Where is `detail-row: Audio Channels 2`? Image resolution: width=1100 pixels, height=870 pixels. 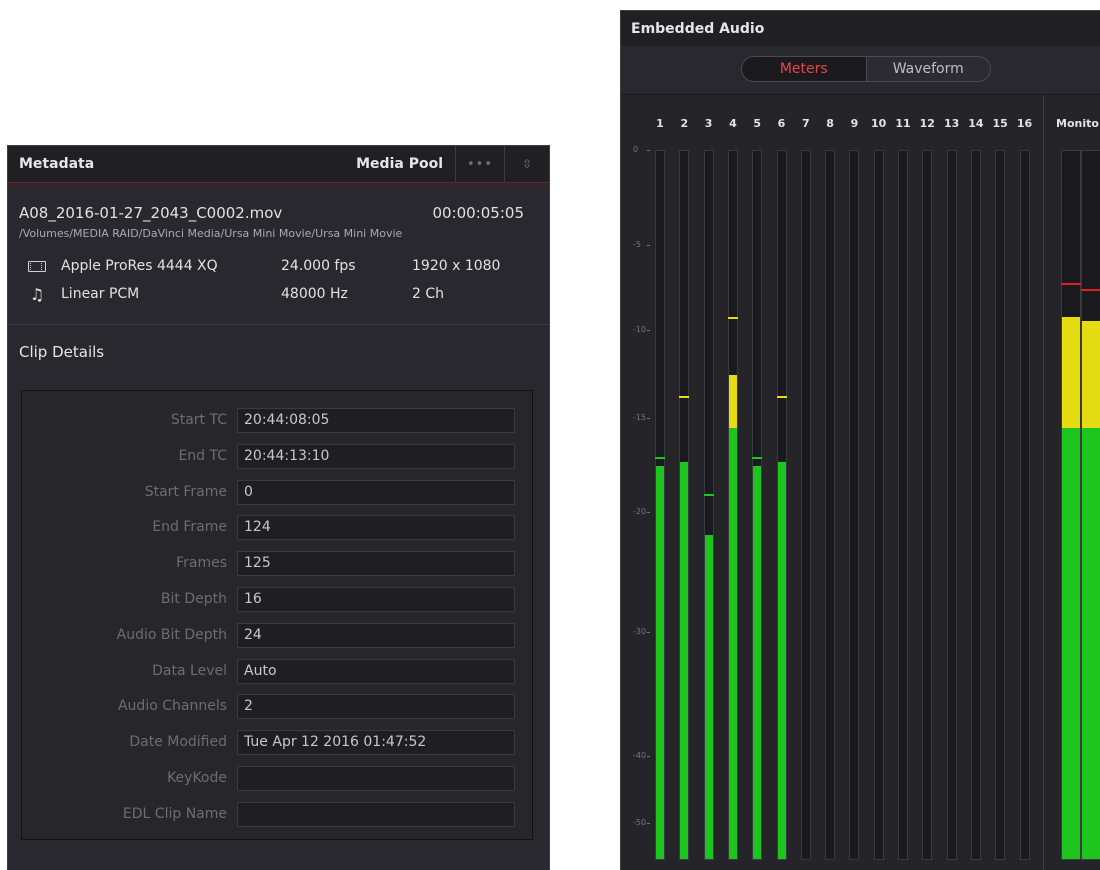 detail-row: Audio Channels 2 is located at coordinates (277, 707).